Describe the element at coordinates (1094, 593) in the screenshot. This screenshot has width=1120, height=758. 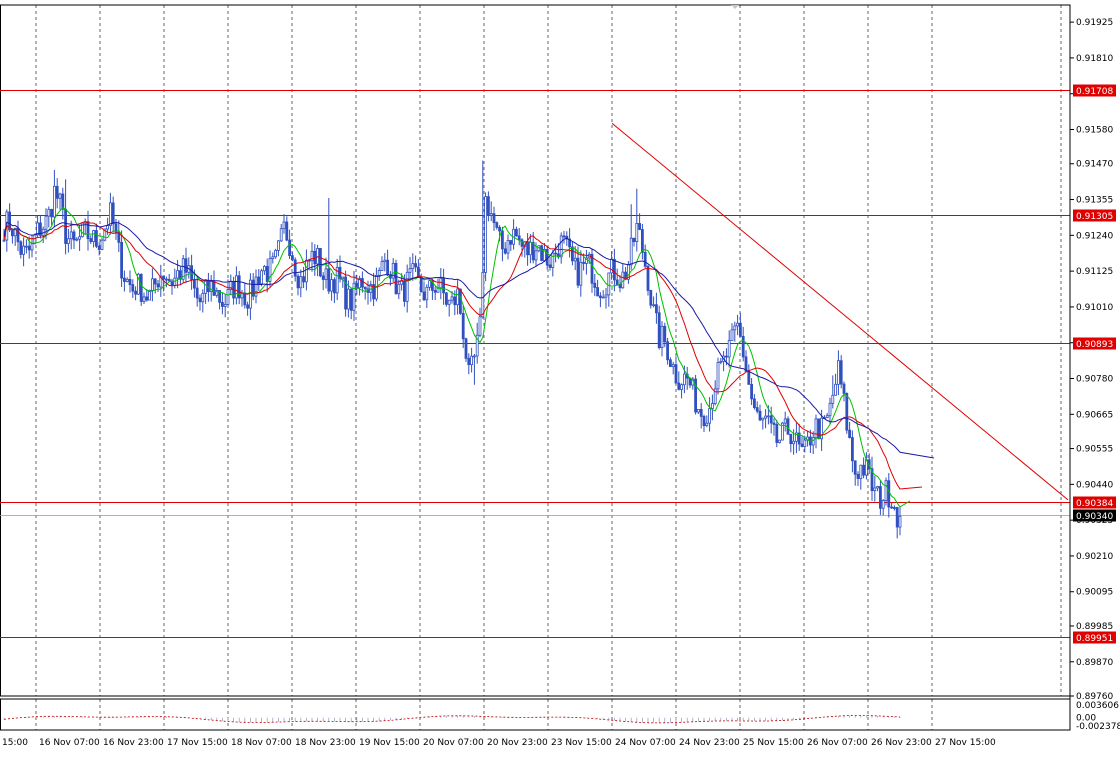
I see `y-tick-label: 0.90095` at that location.